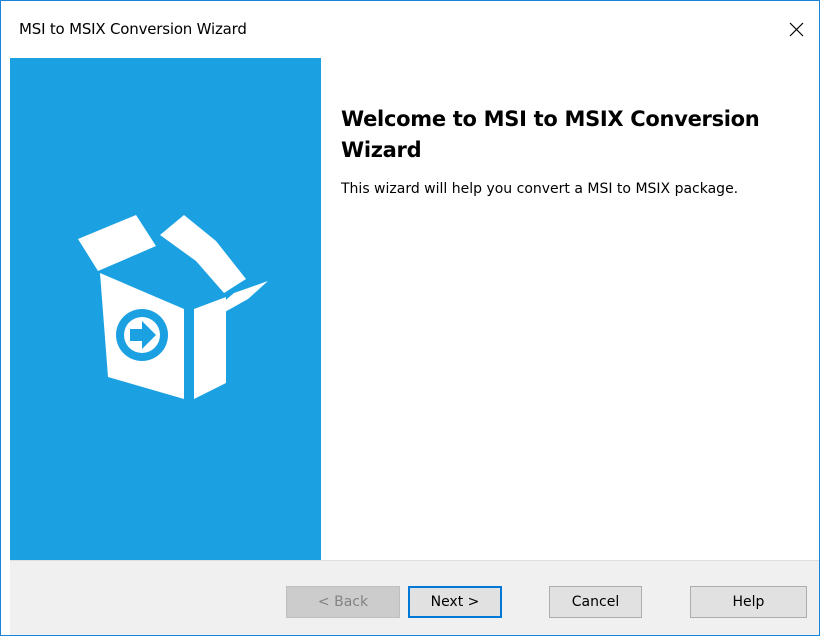 The width and height of the screenshot is (820, 636). Describe the element at coordinates (133, 29) in the screenshot. I see `window-title: MSI to MSIX Conversion Wizard` at that location.